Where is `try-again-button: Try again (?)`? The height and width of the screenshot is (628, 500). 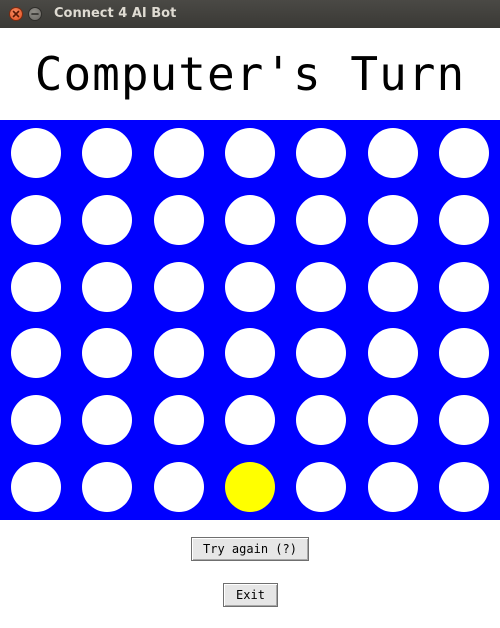 try-again-button: Try again (?) is located at coordinates (250, 549).